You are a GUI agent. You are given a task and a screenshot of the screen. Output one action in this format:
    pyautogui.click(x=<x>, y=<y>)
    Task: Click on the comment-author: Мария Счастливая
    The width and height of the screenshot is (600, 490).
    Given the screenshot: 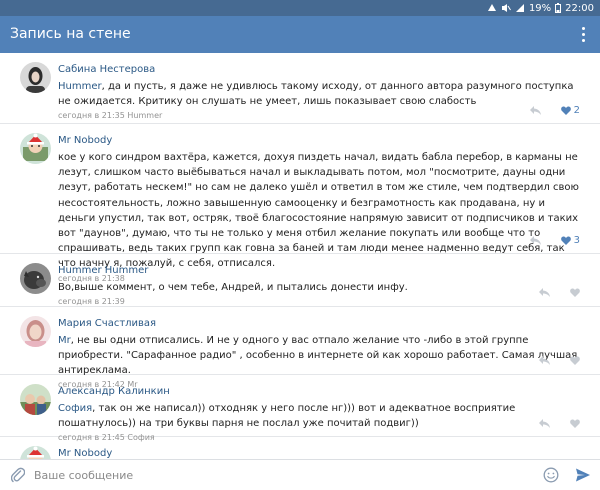 What is the action you would take?
    pyautogui.click(x=319, y=324)
    